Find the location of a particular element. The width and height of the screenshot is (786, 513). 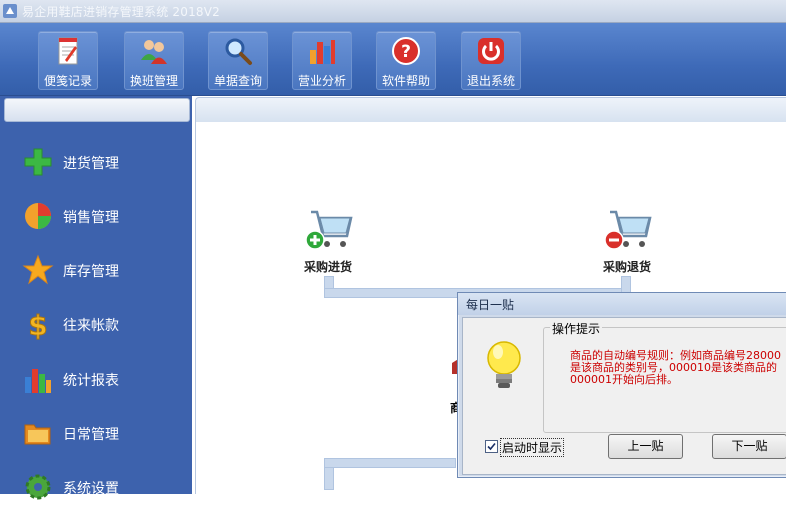

notepad-icon is located at coordinates (68, 51).